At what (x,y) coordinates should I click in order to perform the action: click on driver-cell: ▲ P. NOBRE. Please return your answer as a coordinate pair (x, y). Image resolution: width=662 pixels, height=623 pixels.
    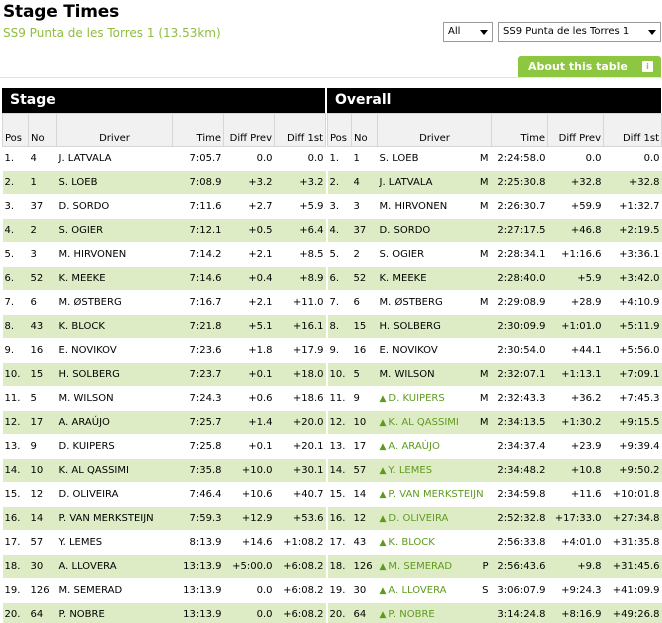
    Looking at the image, I should click on (434, 612).